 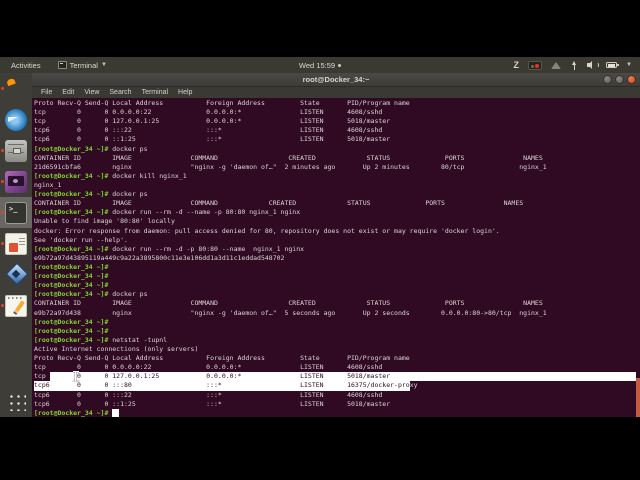 I want to click on file-cabinet-icon, so click(x=16, y=150).